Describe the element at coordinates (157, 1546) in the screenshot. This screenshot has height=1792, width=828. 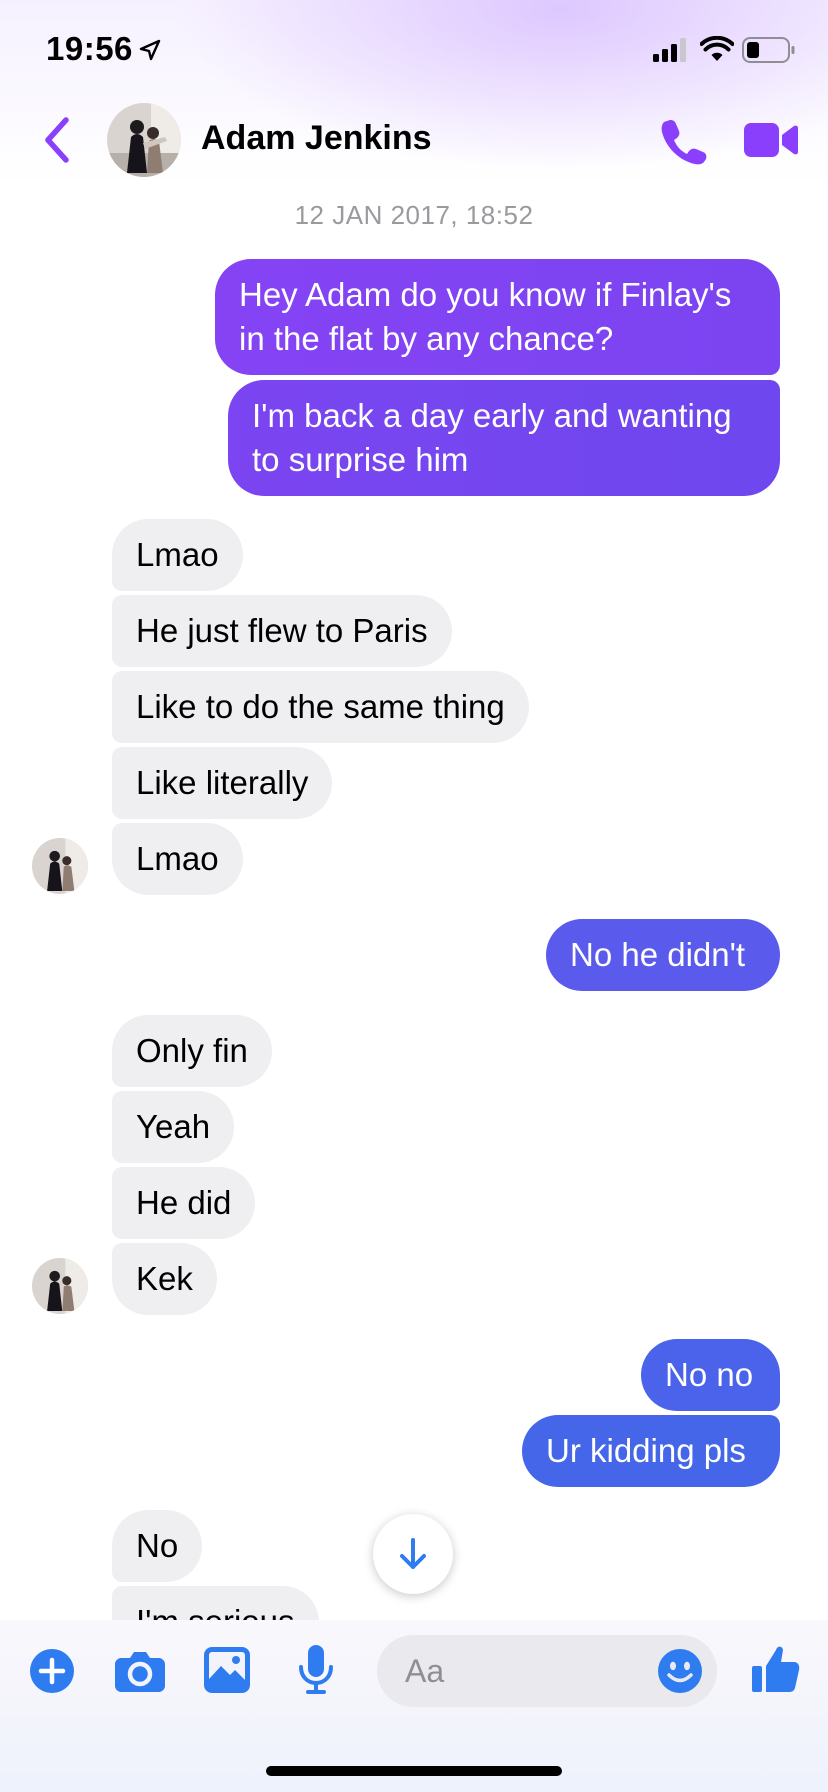
I see `message-bubble-incoming: No` at that location.